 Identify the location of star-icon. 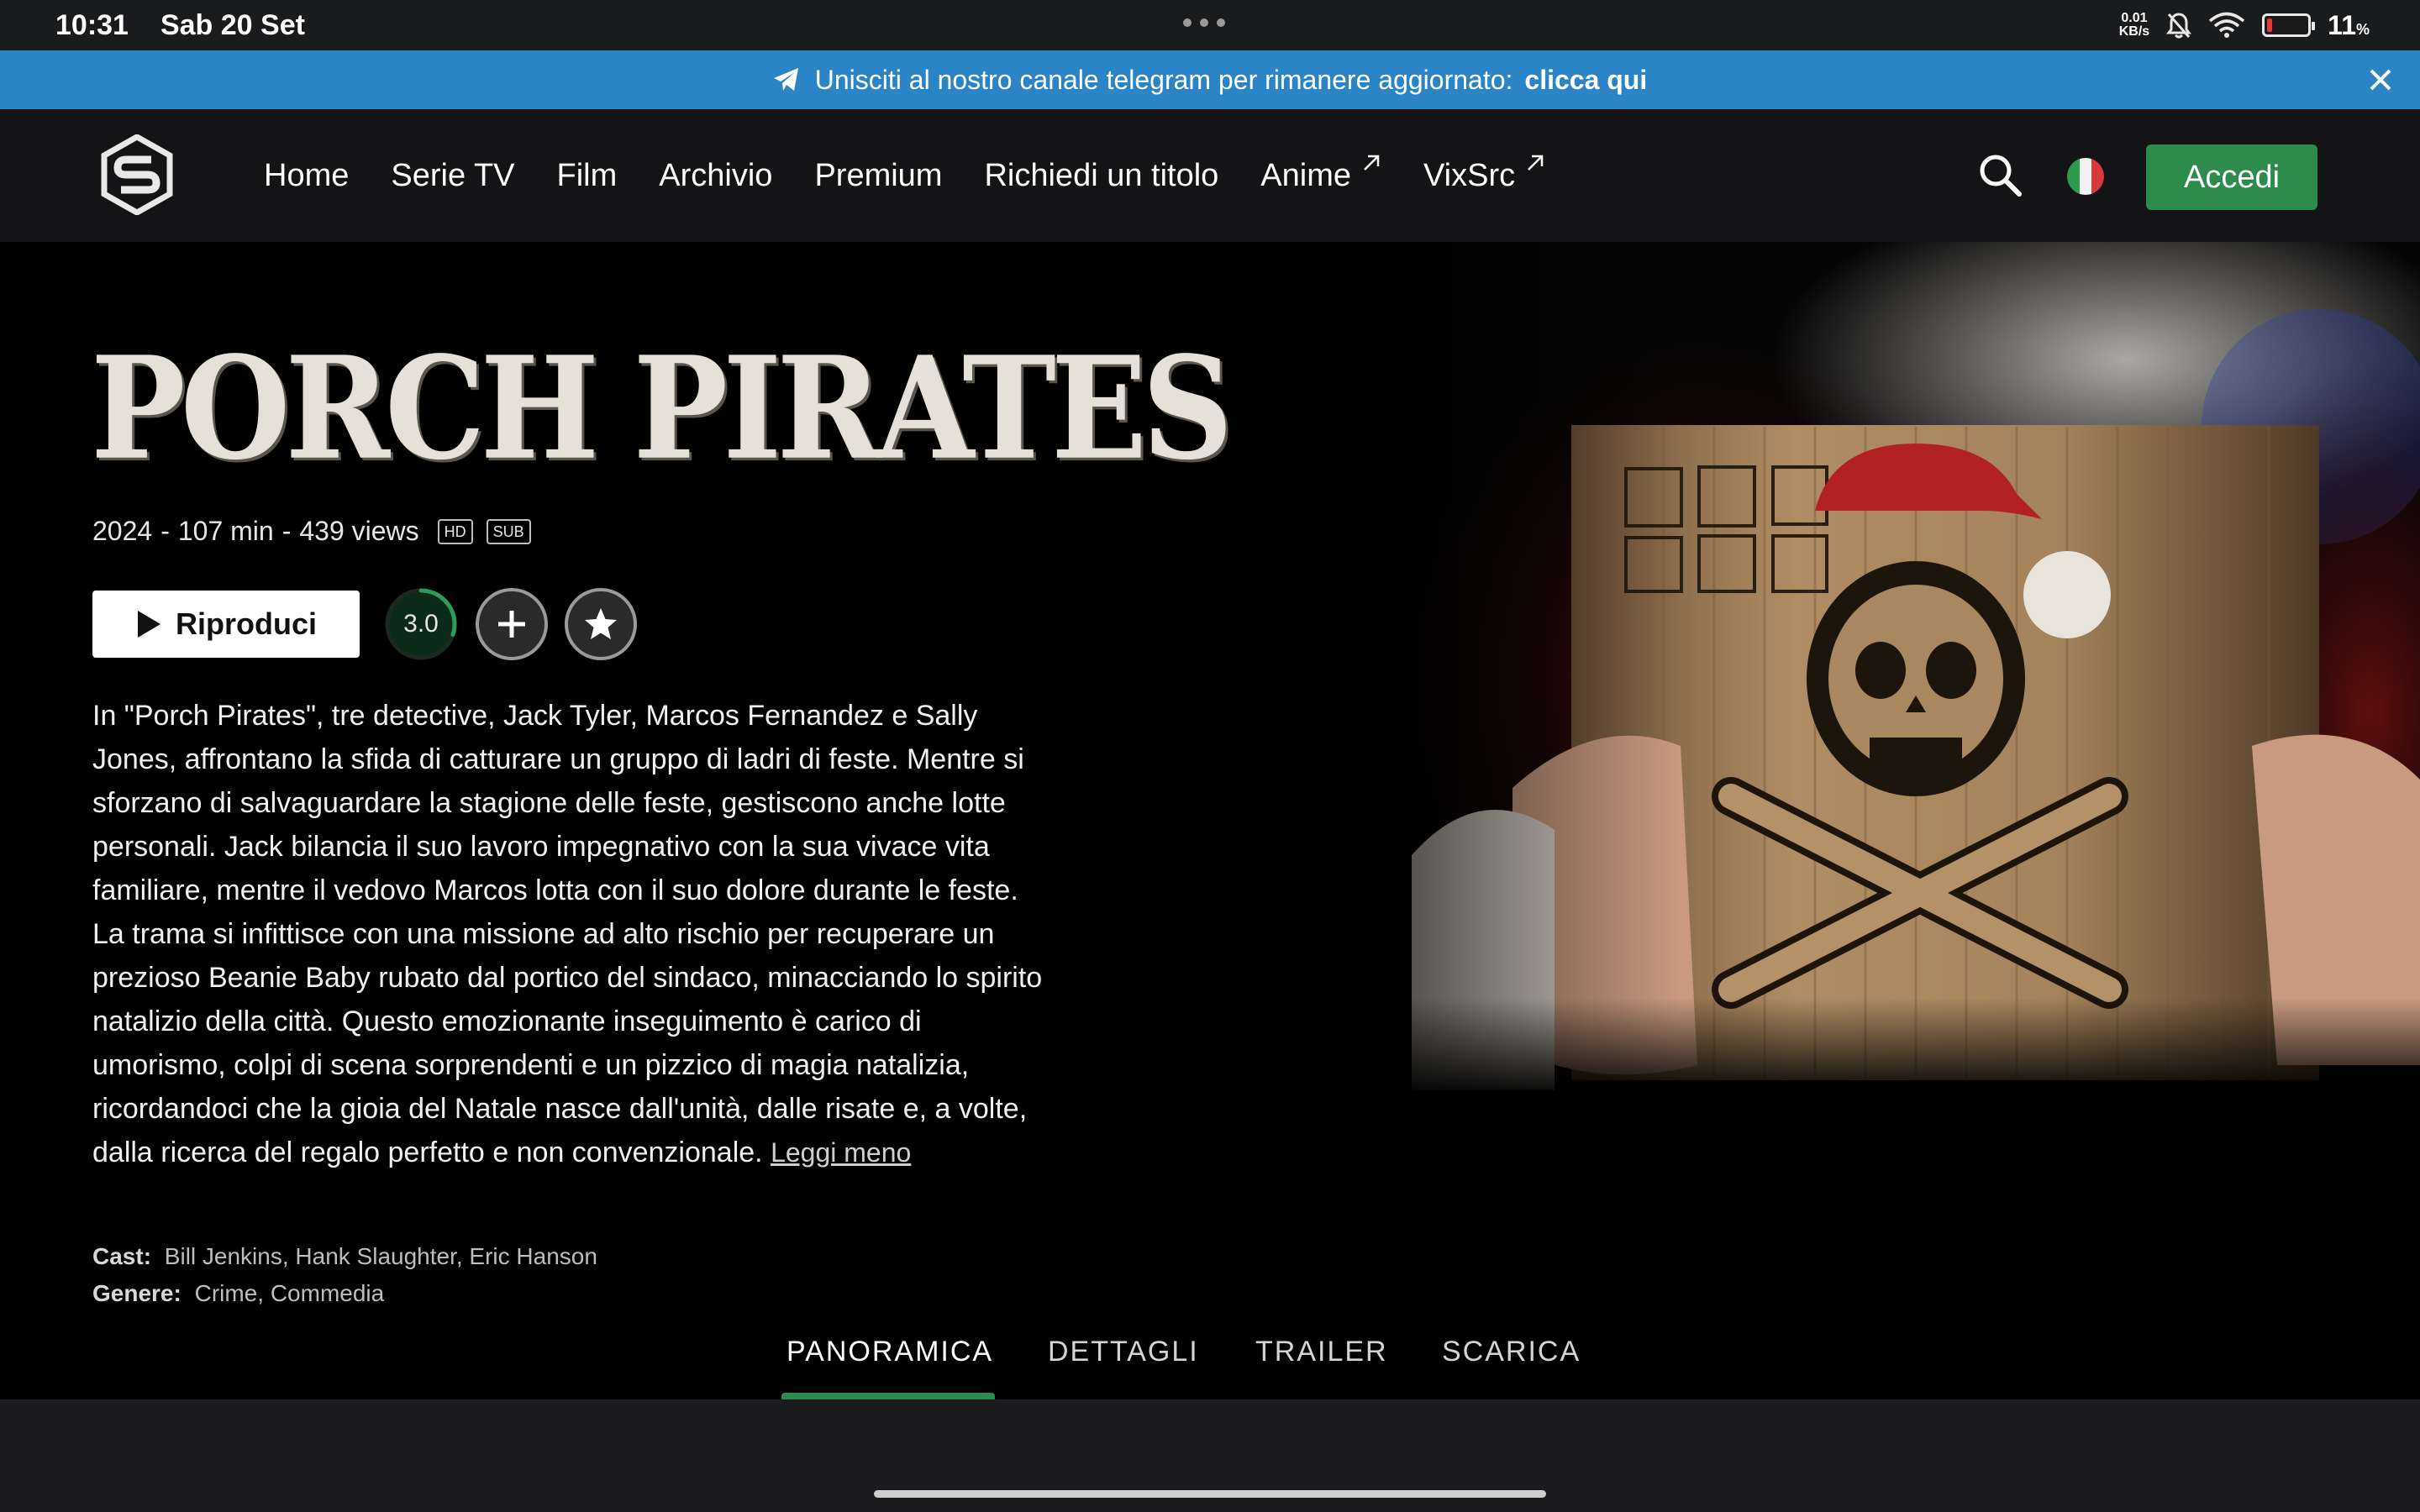
(601, 623).